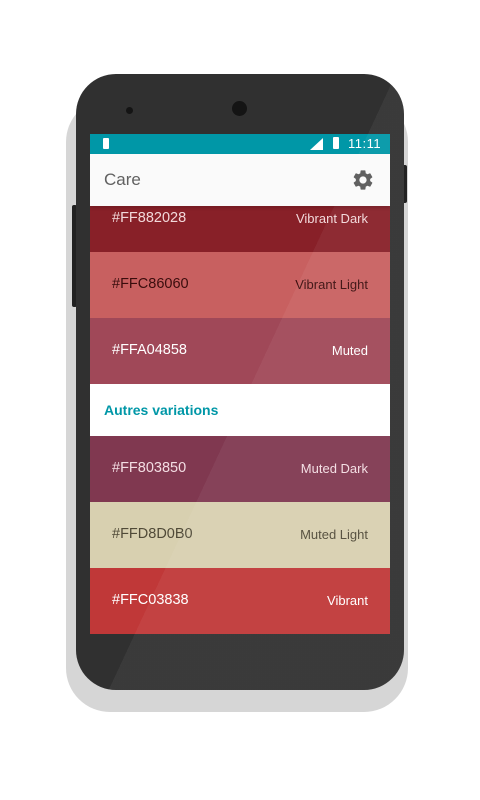  Describe the element at coordinates (240, 144) in the screenshot. I see `status-bar: 11:11` at that location.